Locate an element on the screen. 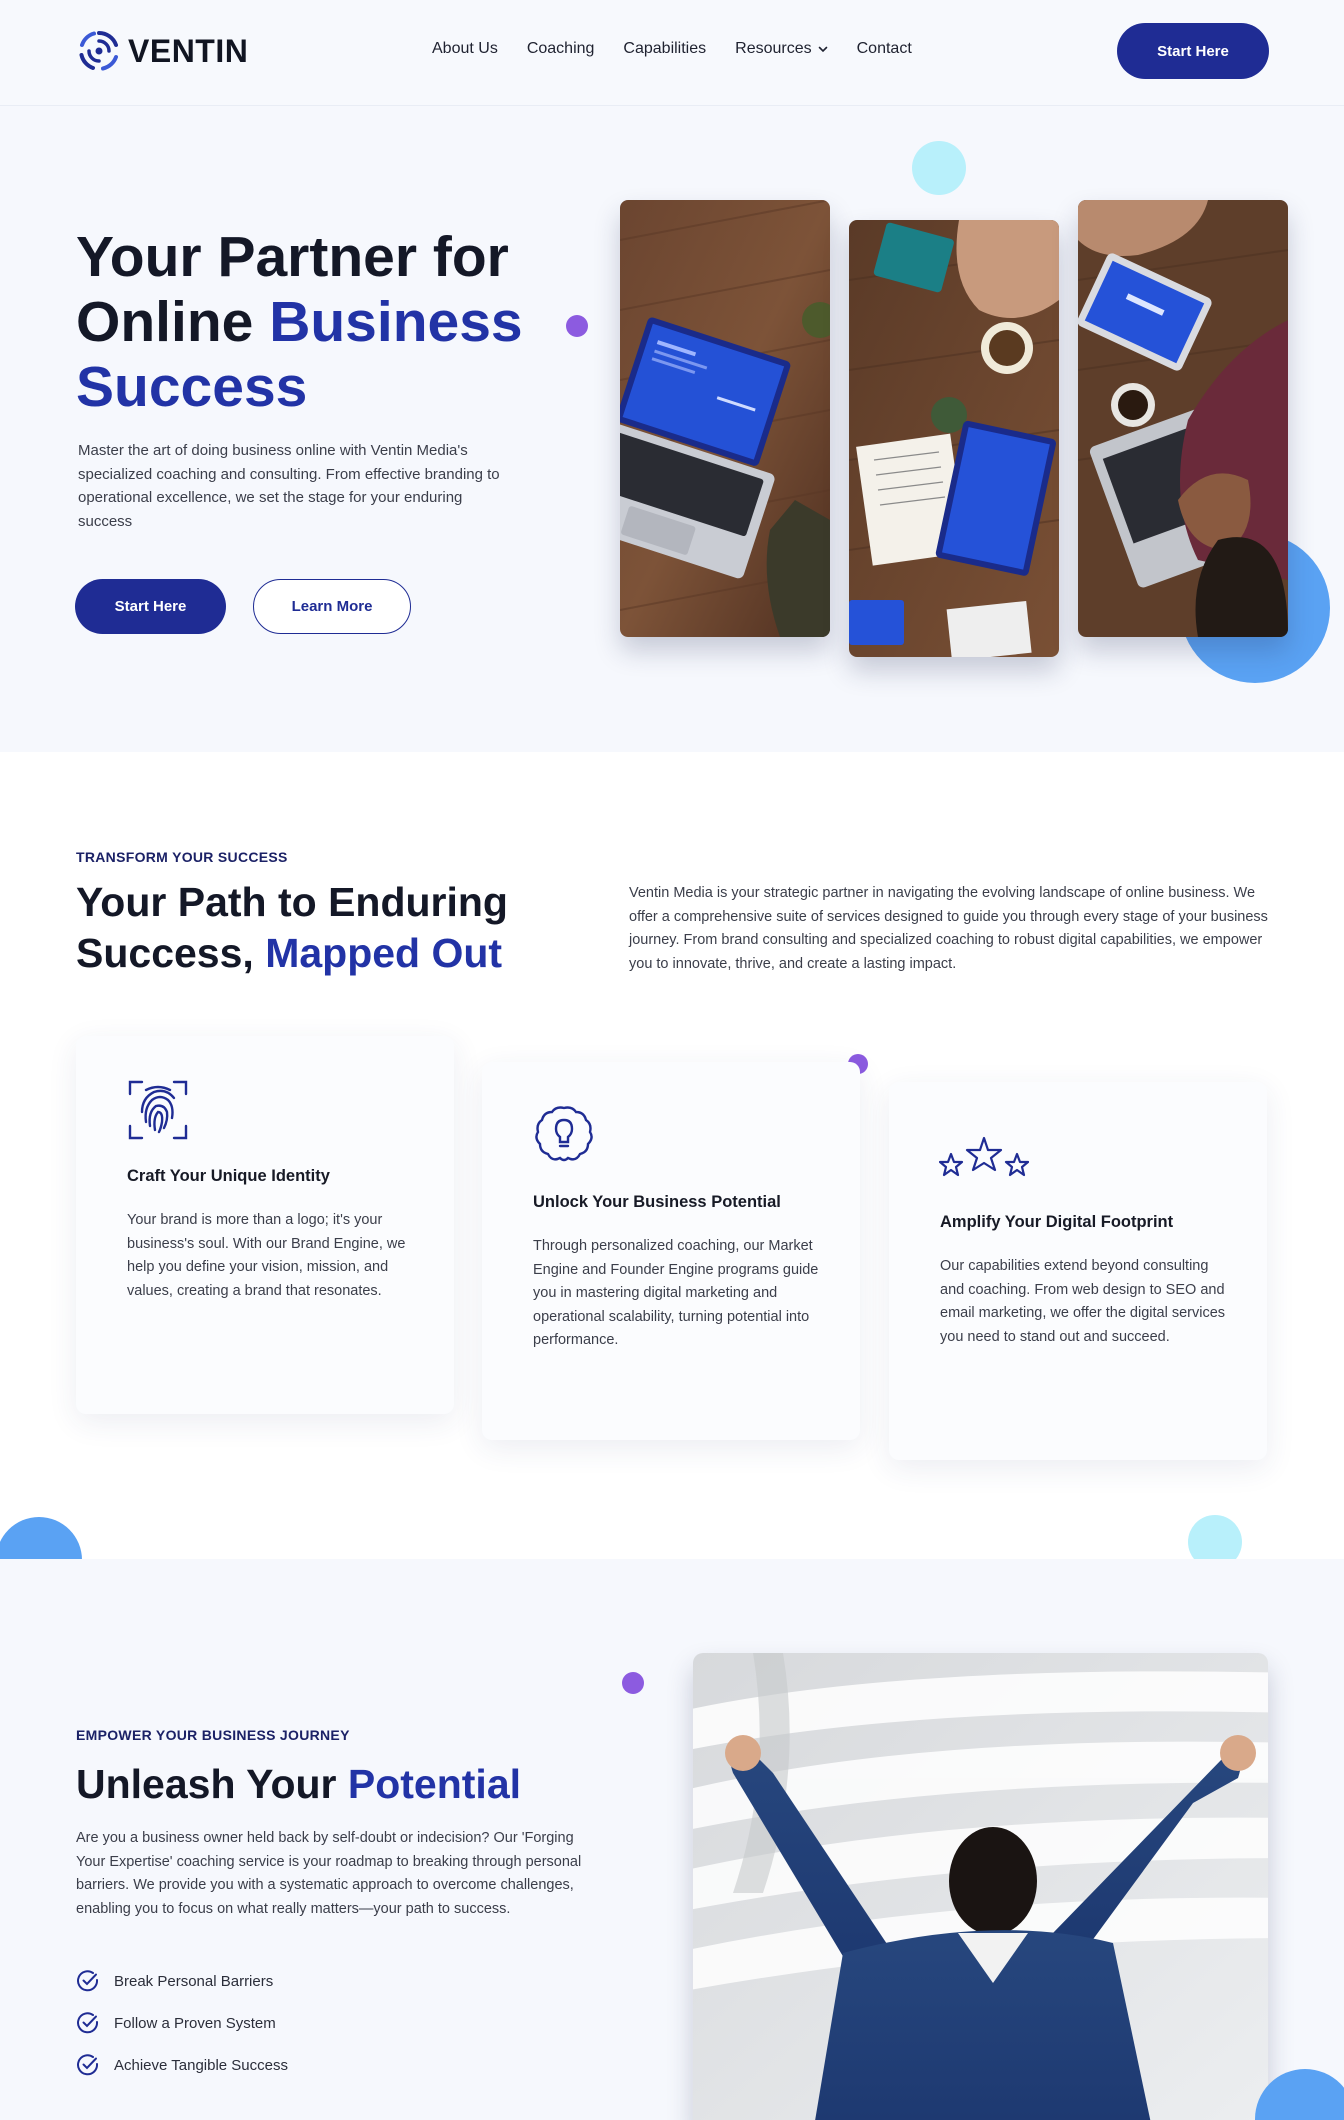 The height and width of the screenshot is (2120, 1344). checklist-item: Break Personal Barriers is located at coordinates (174, 1981).